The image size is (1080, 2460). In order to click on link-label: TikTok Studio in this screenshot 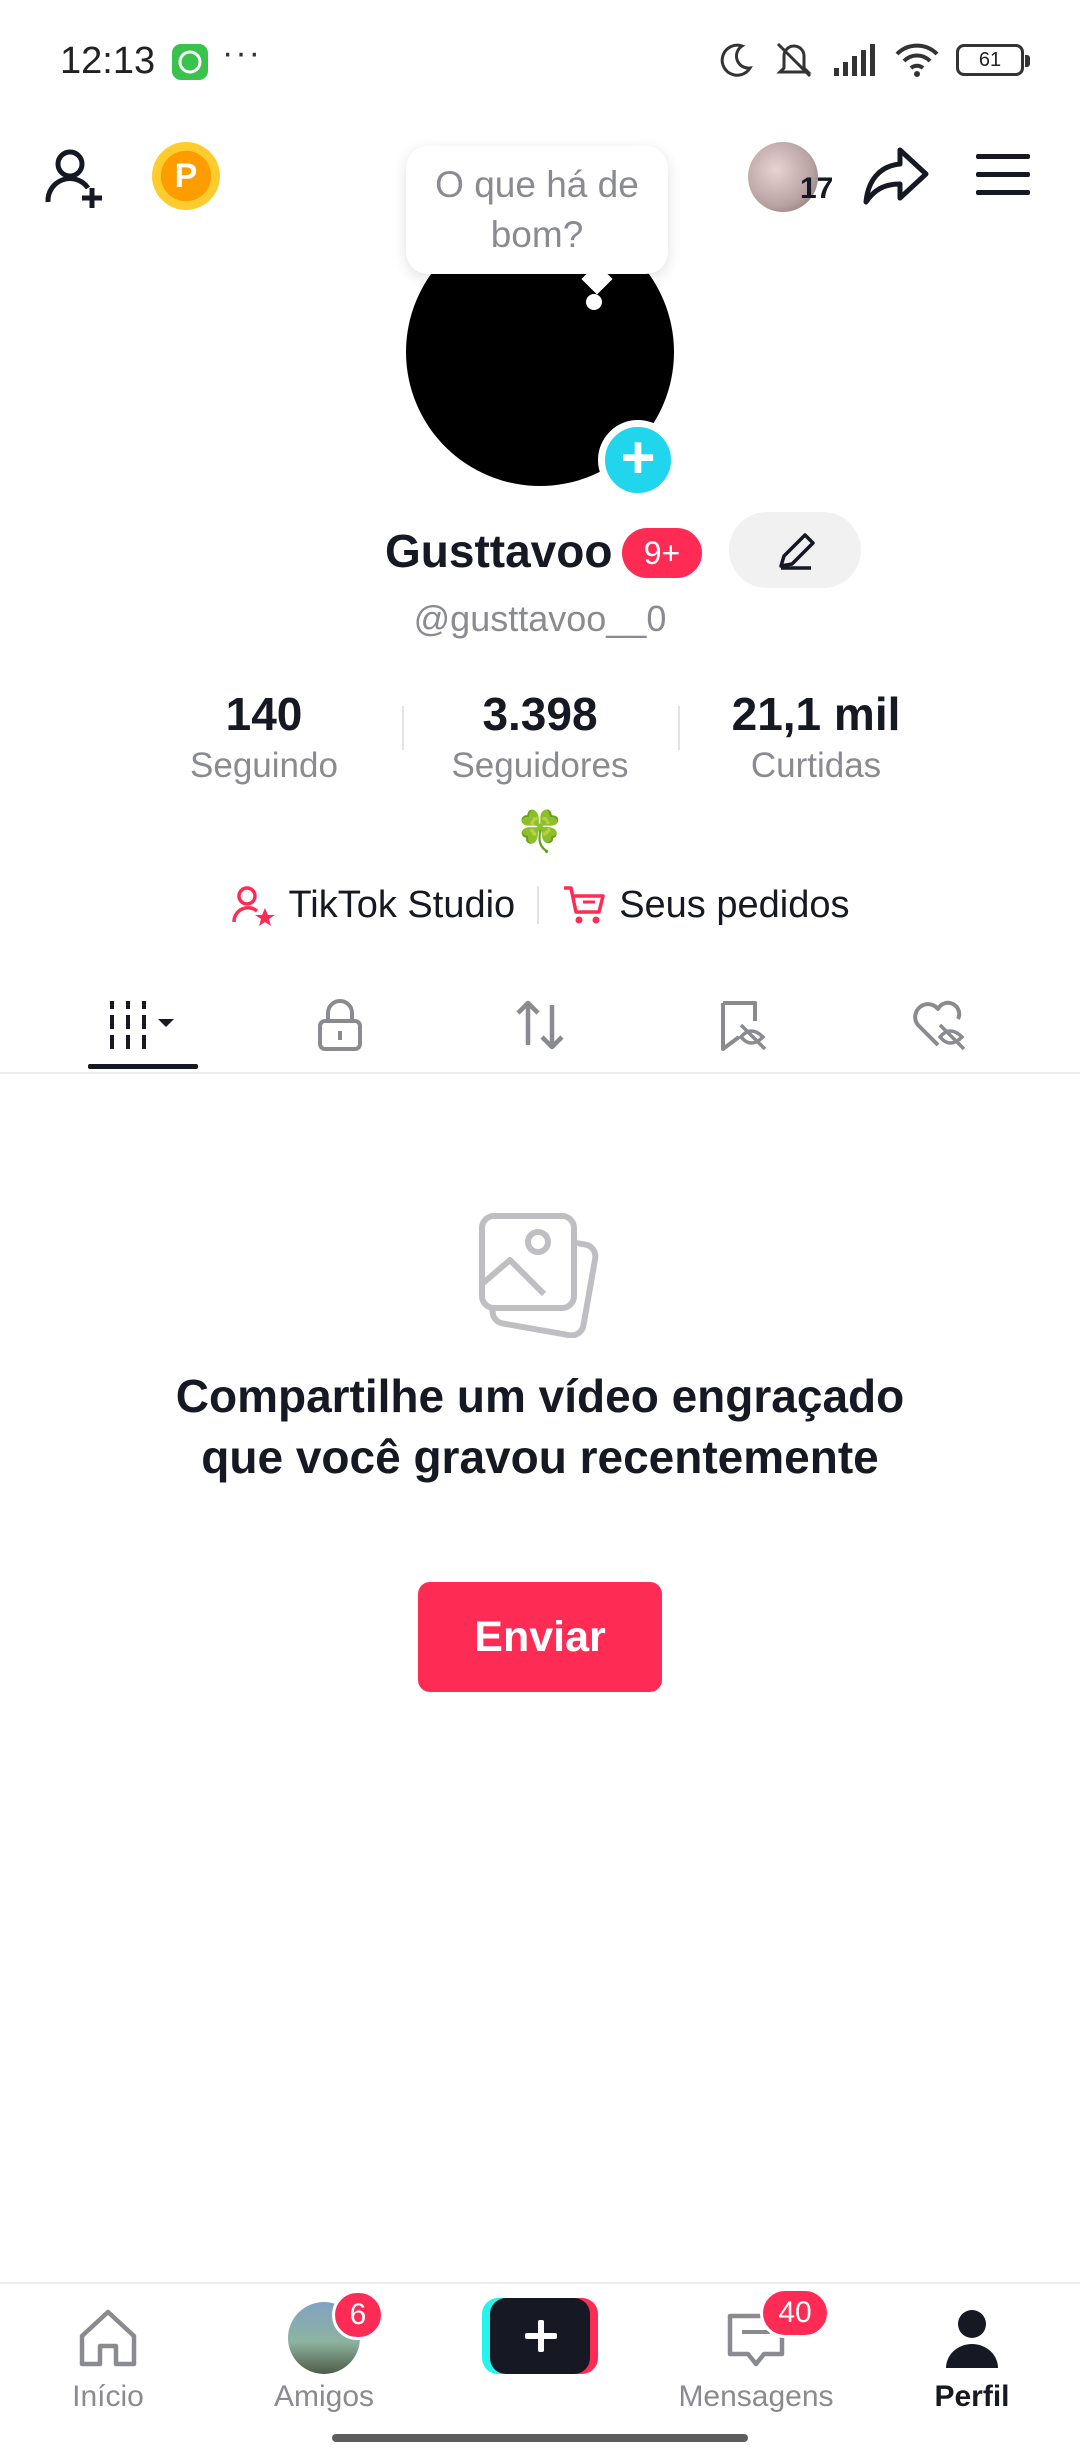, I will do `click(402, 904)`.